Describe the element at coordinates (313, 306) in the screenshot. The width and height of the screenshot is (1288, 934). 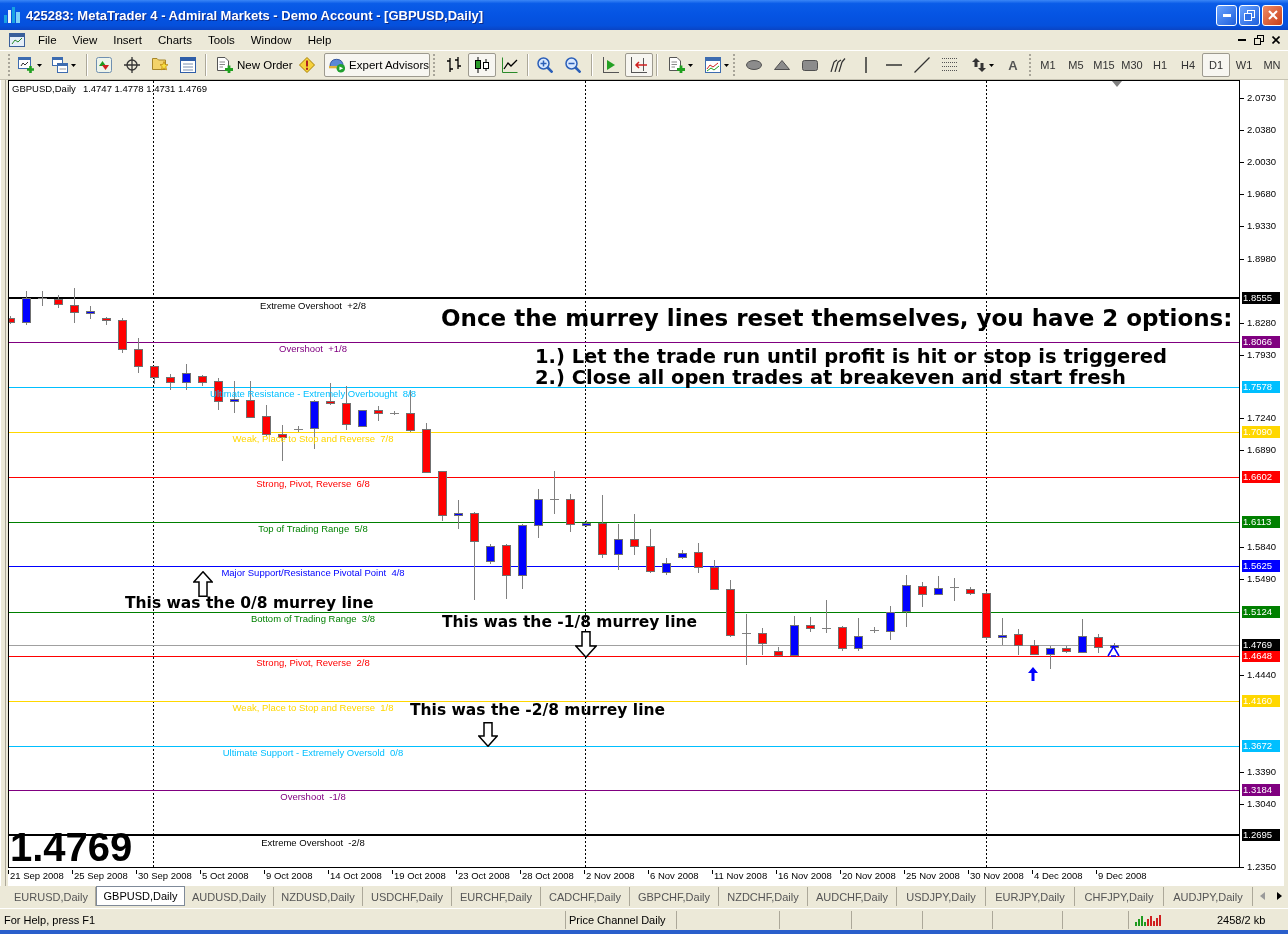
I see `level-label: Extreme Overshoot +2/8` at that location.